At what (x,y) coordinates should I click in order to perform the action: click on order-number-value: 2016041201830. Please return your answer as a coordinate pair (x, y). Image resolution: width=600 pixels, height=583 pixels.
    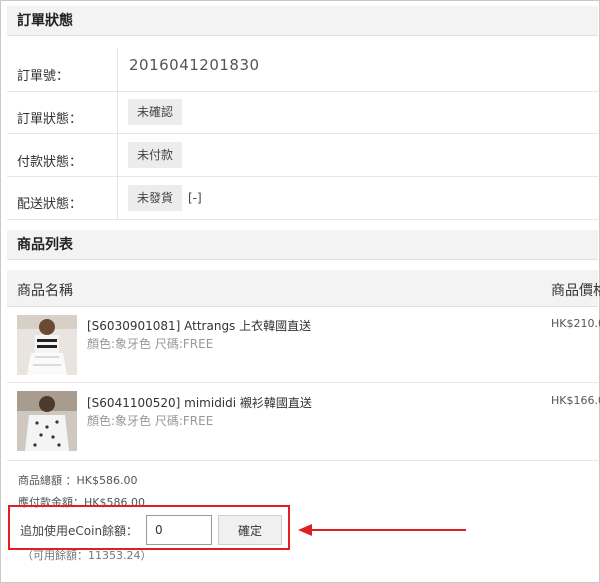
    Looking at the image, I should click on (194, 65).